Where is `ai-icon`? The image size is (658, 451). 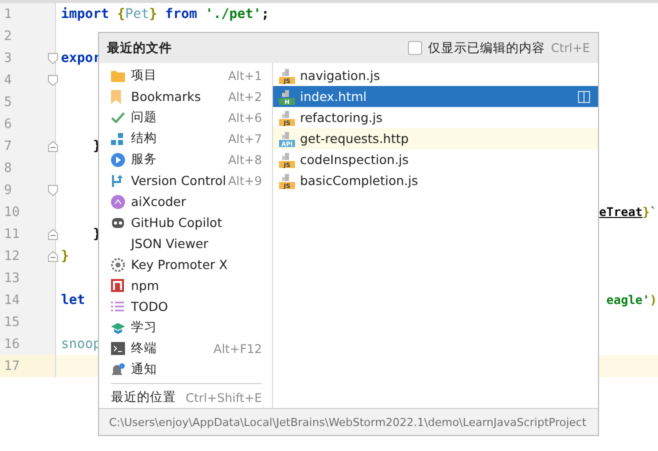
ai-icon is located at coordinates (118, 201).